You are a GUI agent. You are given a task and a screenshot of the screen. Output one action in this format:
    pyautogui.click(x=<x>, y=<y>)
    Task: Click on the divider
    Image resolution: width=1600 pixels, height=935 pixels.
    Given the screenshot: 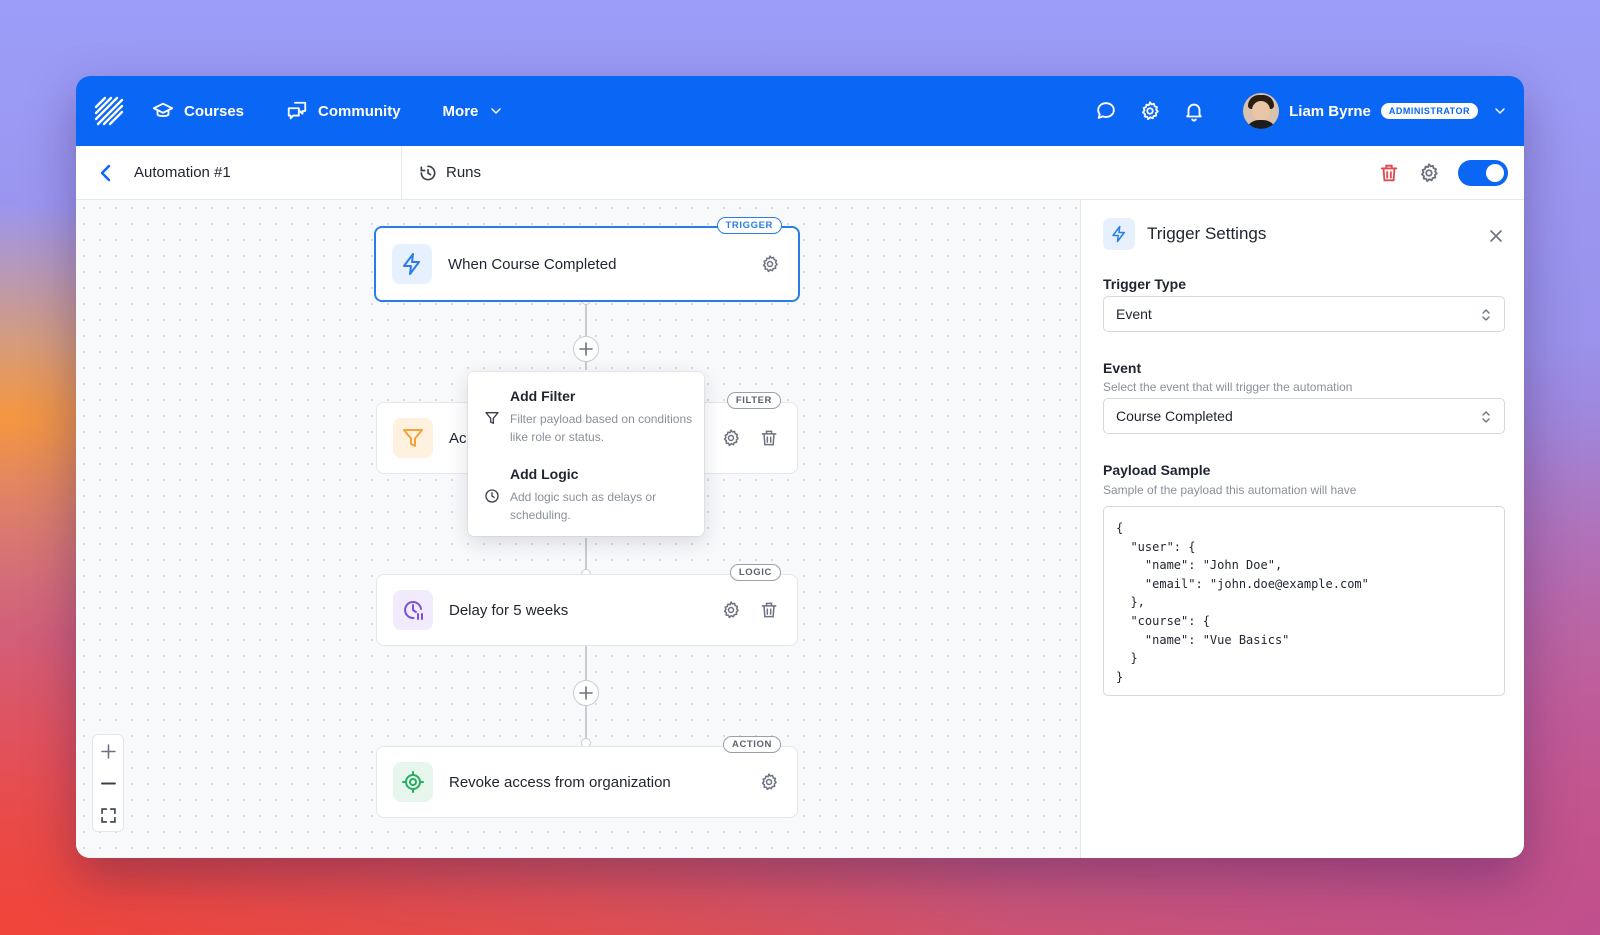 What is the action you would take?
    pyautogui.click(x=401, y=173)
    